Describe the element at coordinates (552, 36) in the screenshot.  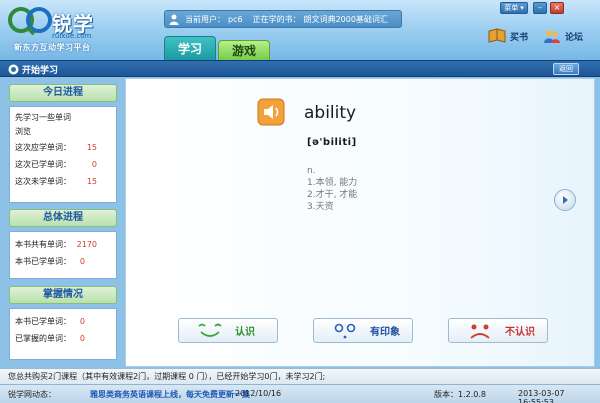
I see `forum-people-icon` at that location.